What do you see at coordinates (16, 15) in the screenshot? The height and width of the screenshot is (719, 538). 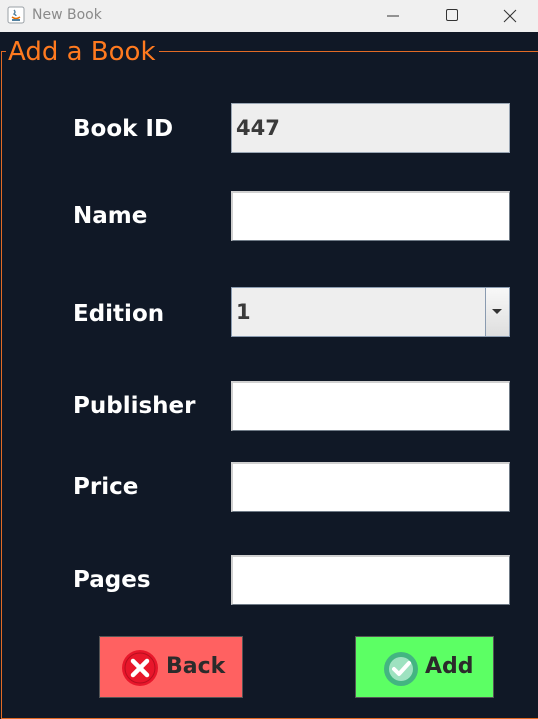 I see `java-icon` at bounding box center [16, 15].